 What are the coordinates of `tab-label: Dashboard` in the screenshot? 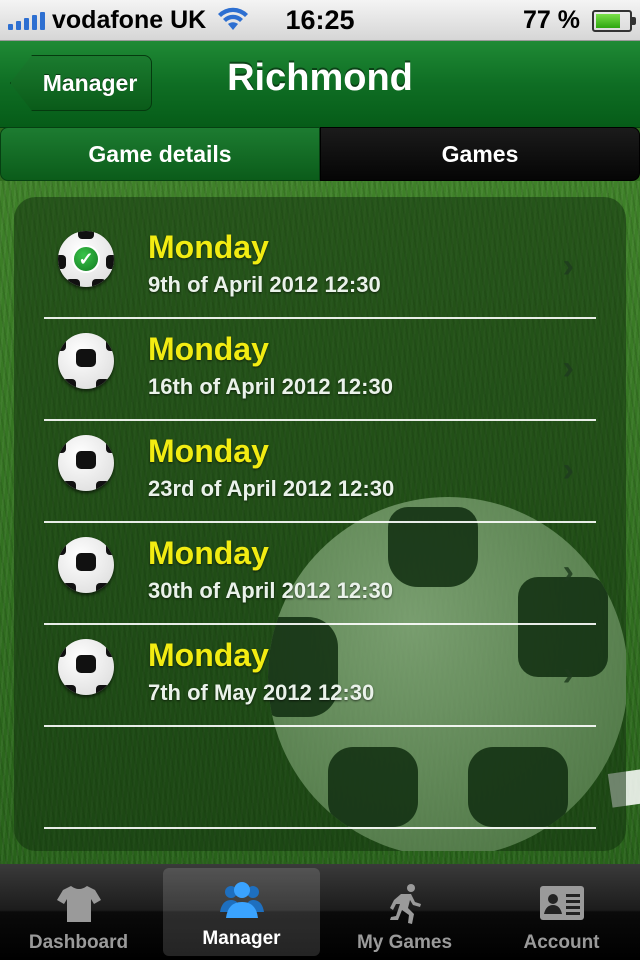 It's located at (78, 942).